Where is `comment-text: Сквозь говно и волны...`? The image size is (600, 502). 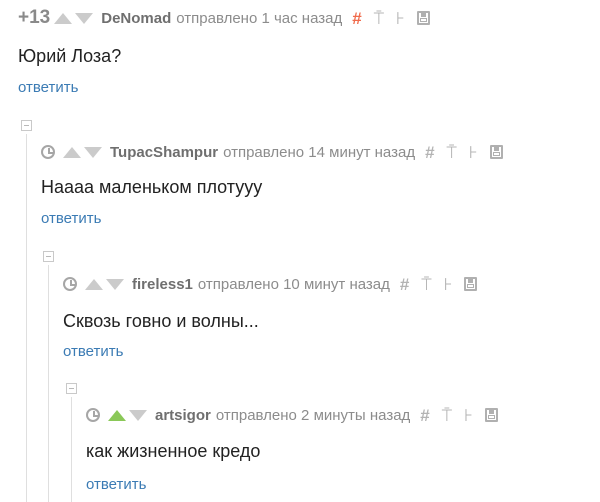 comment-text: Сквозь говно и волны... is located at coordinates (161, 321).